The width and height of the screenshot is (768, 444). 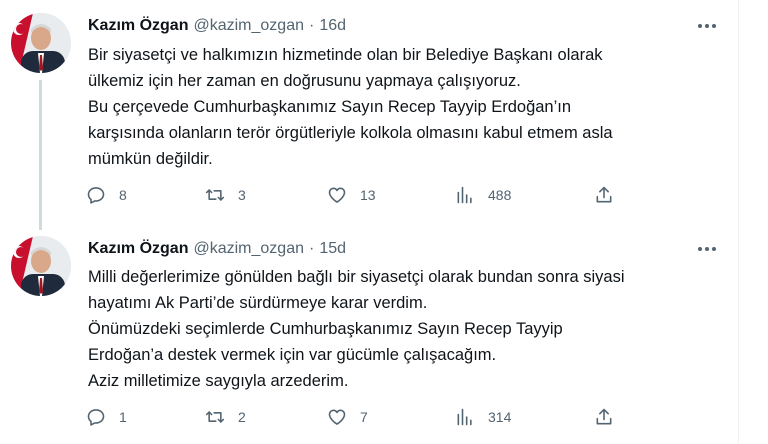 What do you see at coordinates (364, 417) in the screenshot?
I see `like-count: 7` at bounding box center [364, 417].